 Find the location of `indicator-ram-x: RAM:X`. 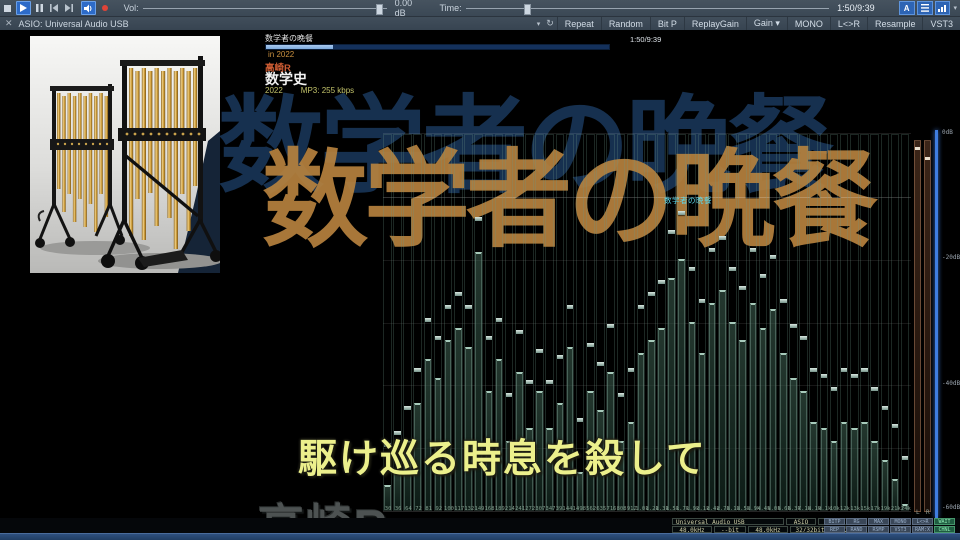

indicator-ram-x: RAM:X is located at coordinates (922, 529).